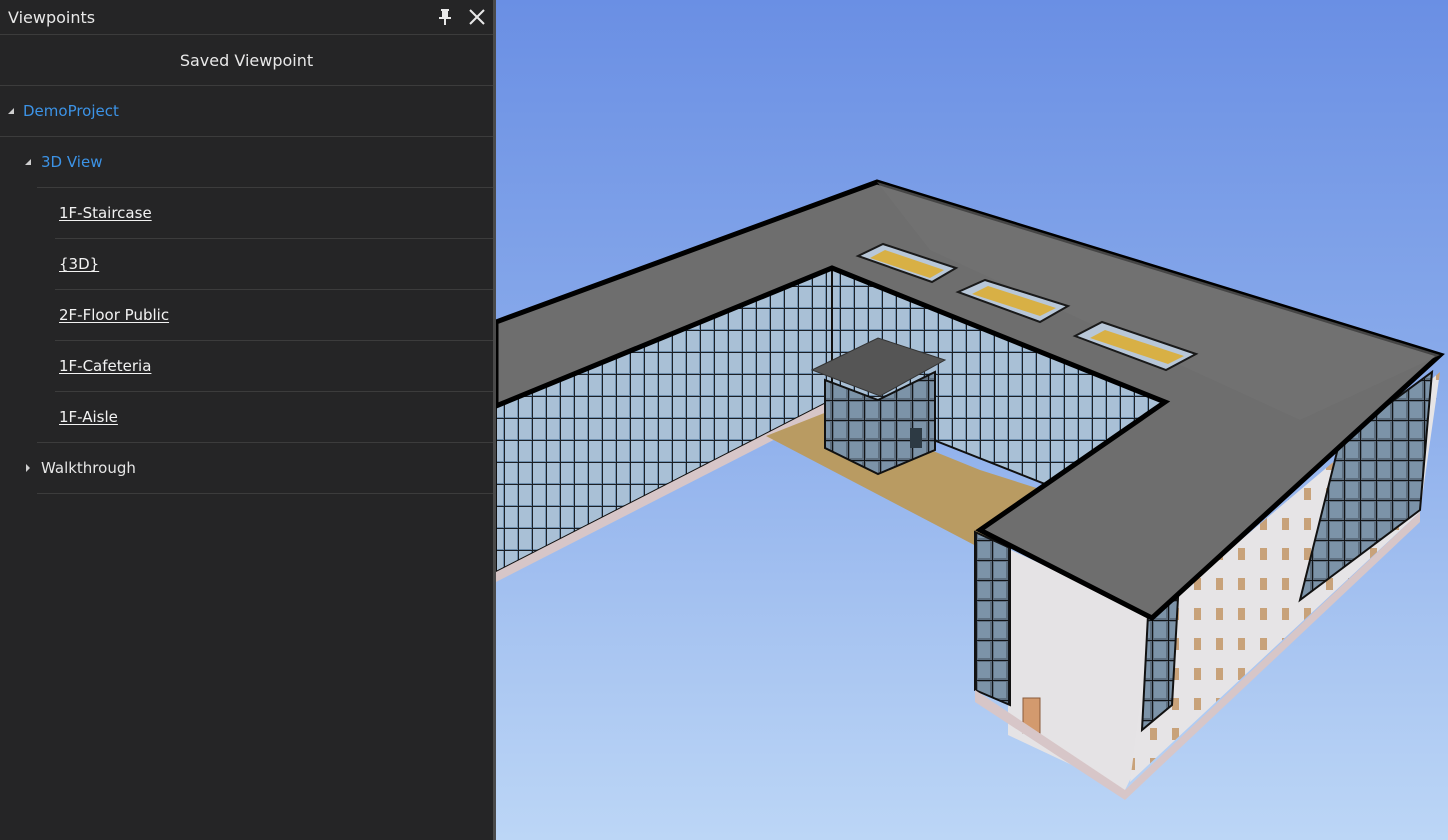  I want to click on tree-item-label: DemoProject, so click(71, 111).